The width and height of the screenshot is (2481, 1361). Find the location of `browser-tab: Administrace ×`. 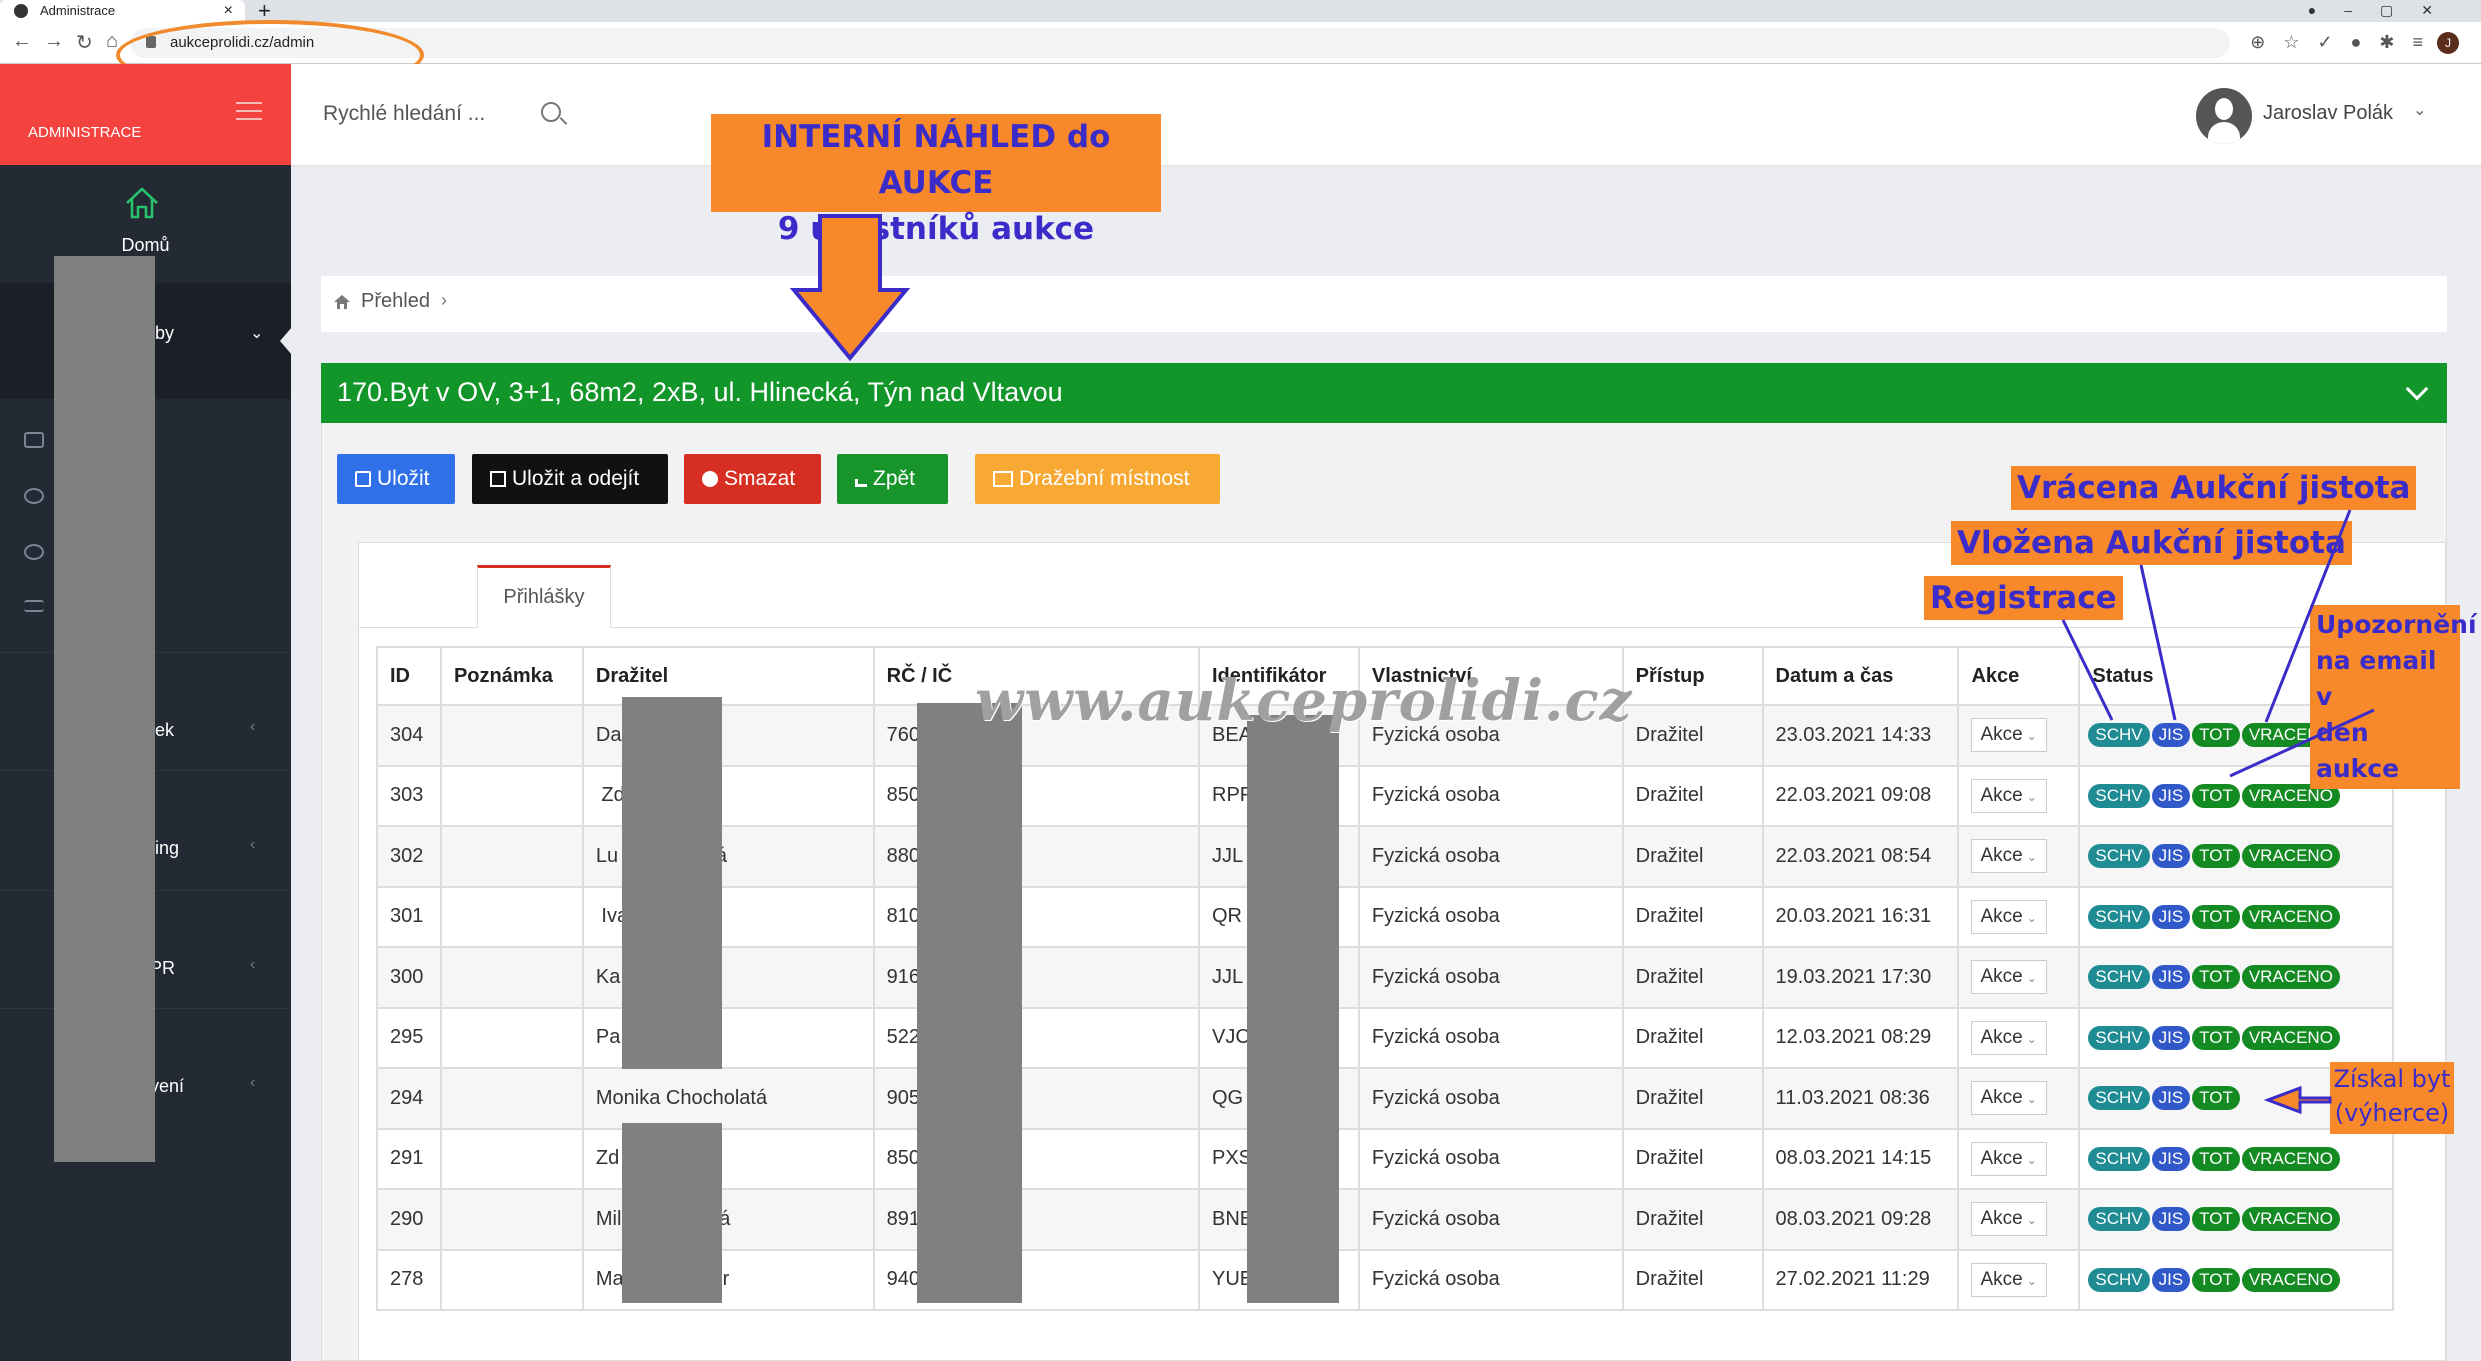

browser-tab: Administrace × is located at coordinates (122, 11).